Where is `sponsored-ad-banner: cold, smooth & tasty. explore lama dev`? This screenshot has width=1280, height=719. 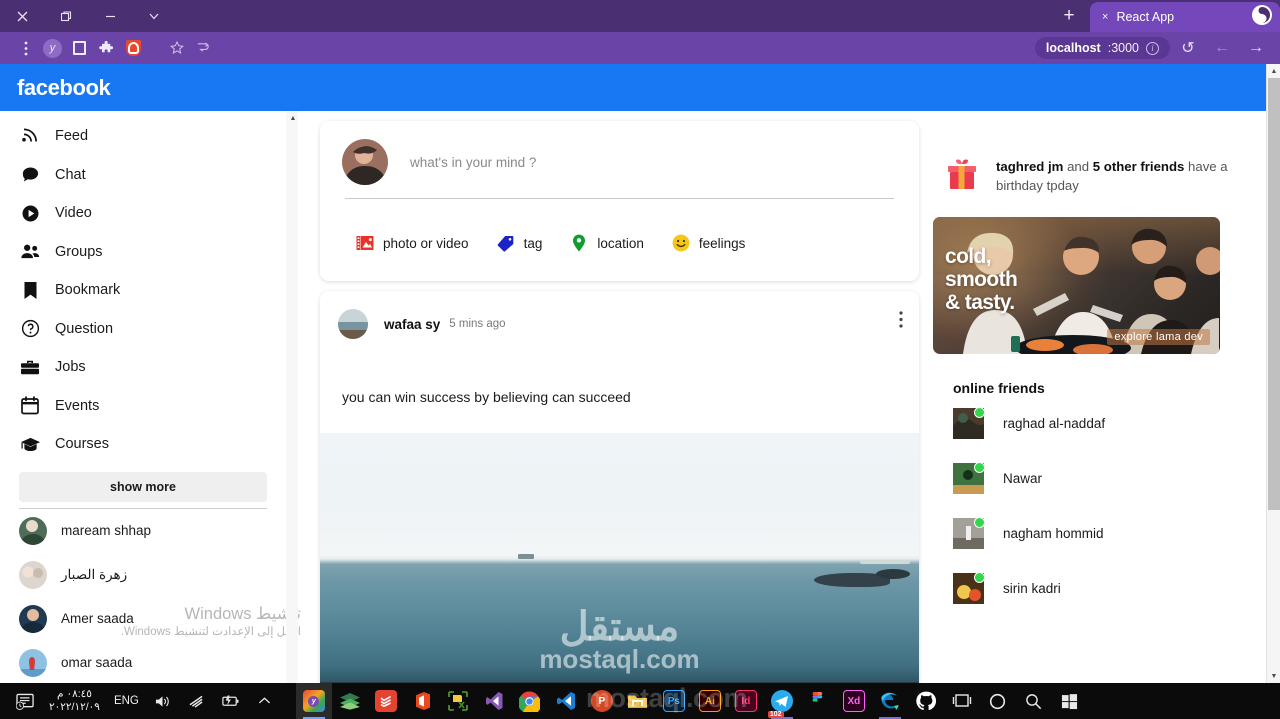
sponsored-ad-banner: cold, smooth & tasty. explore lama dev is located at coordinates (1076, 285).